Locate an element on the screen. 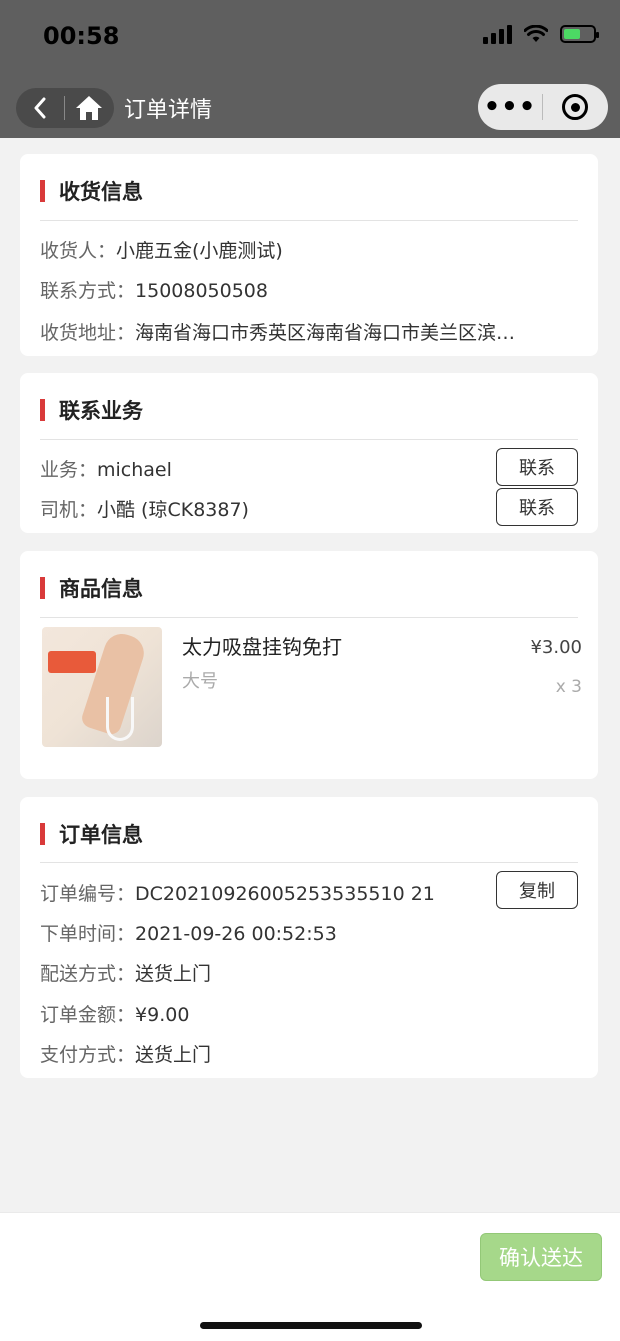 Image resolution: width=620 pixels, height=1341 pixels. order-number-value: DC20210926005253535510 21 is located at coordinates (285, 894).